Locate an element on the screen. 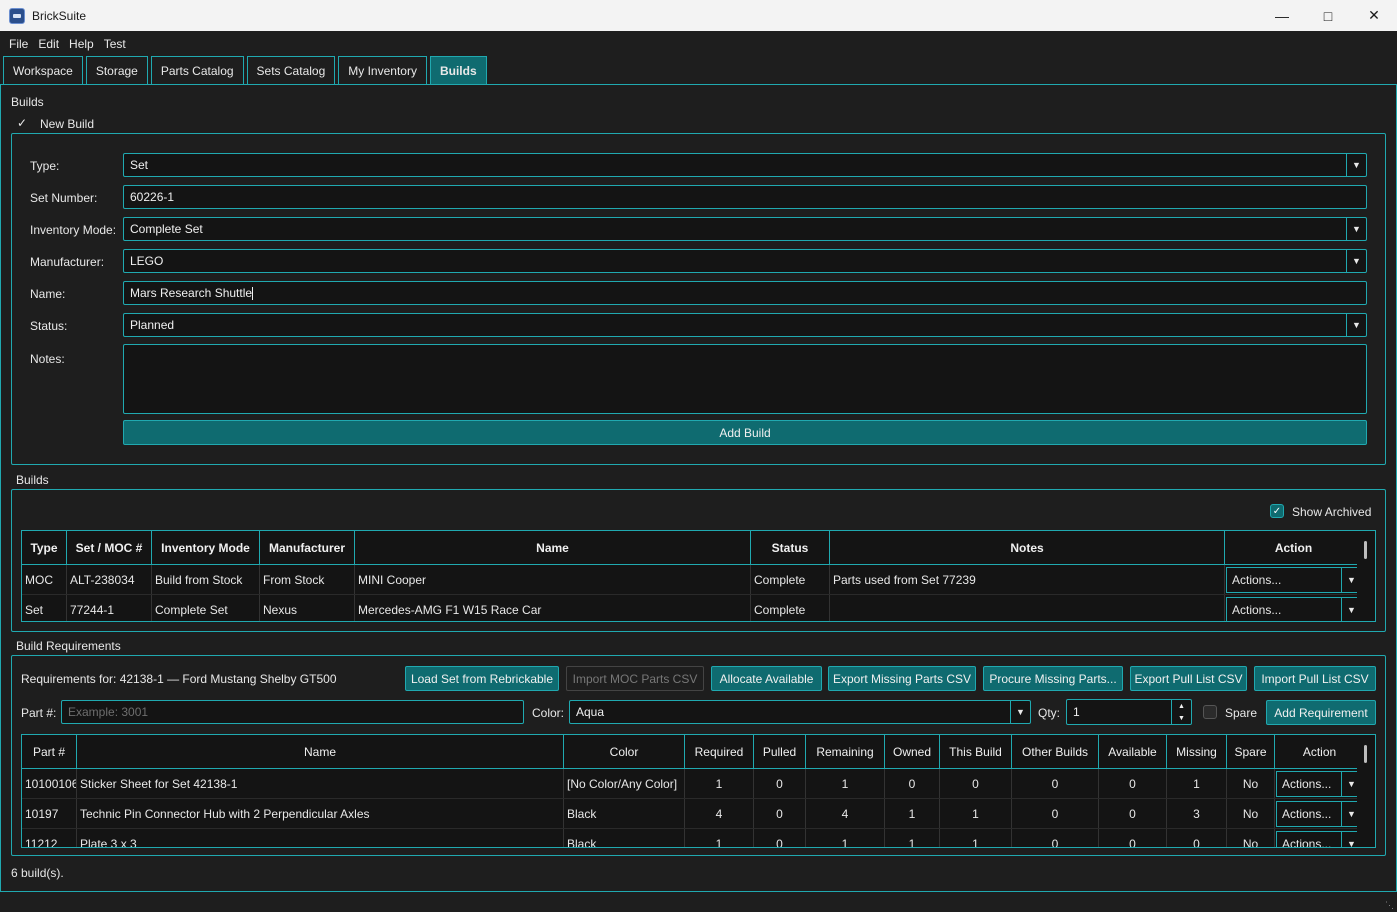  col-manufacturer: Manufacturer is located at coordinates (307, 547).